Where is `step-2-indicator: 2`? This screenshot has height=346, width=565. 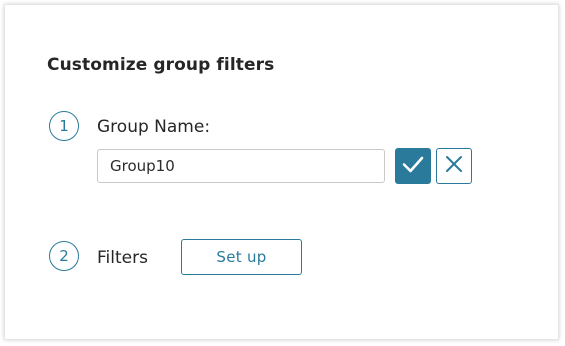
step-2-indicator: 2 is located at coordinates (64, 256).